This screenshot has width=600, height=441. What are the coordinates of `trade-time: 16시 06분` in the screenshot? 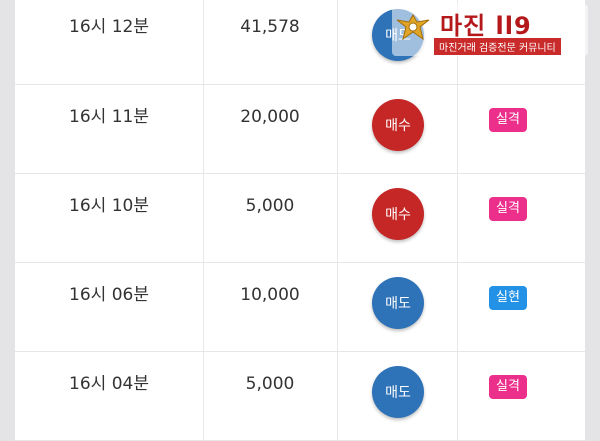 It's located at (109, 295).